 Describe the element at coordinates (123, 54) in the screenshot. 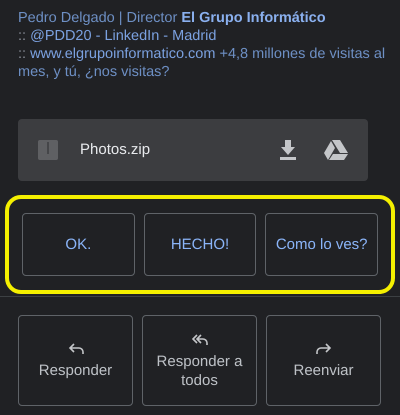

I see `signature-link: www.elgrupoinformatico.com` at that location.